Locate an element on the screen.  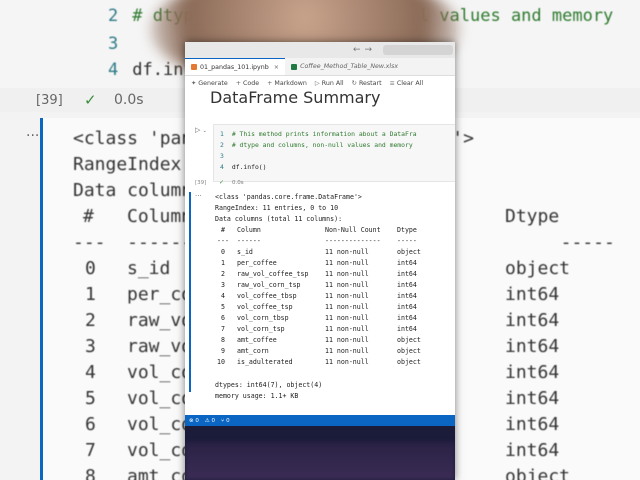
tab-excel: Coffee_Method_Table_New.xlsx is located at coordinates (344, 66).